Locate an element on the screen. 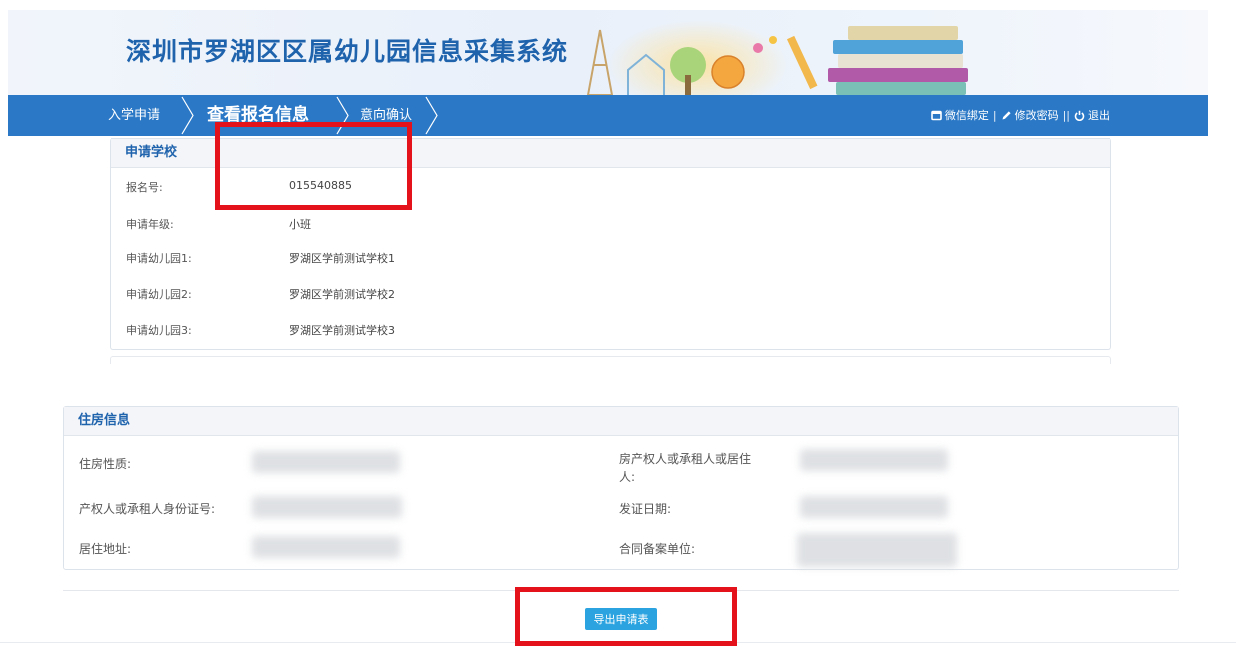 Image resolution: width=1236 pixels, height=646 pixels. housing-type-label: 住房性质: is located at coordinates (105, 464).